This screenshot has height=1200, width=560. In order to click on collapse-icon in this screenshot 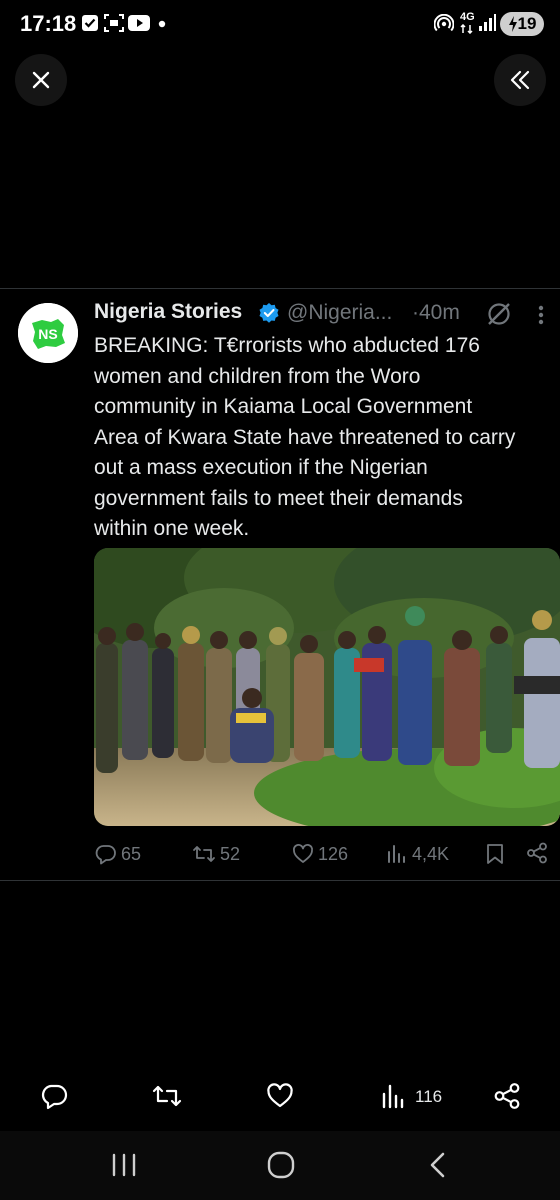, I will do `click(520, 80)`.